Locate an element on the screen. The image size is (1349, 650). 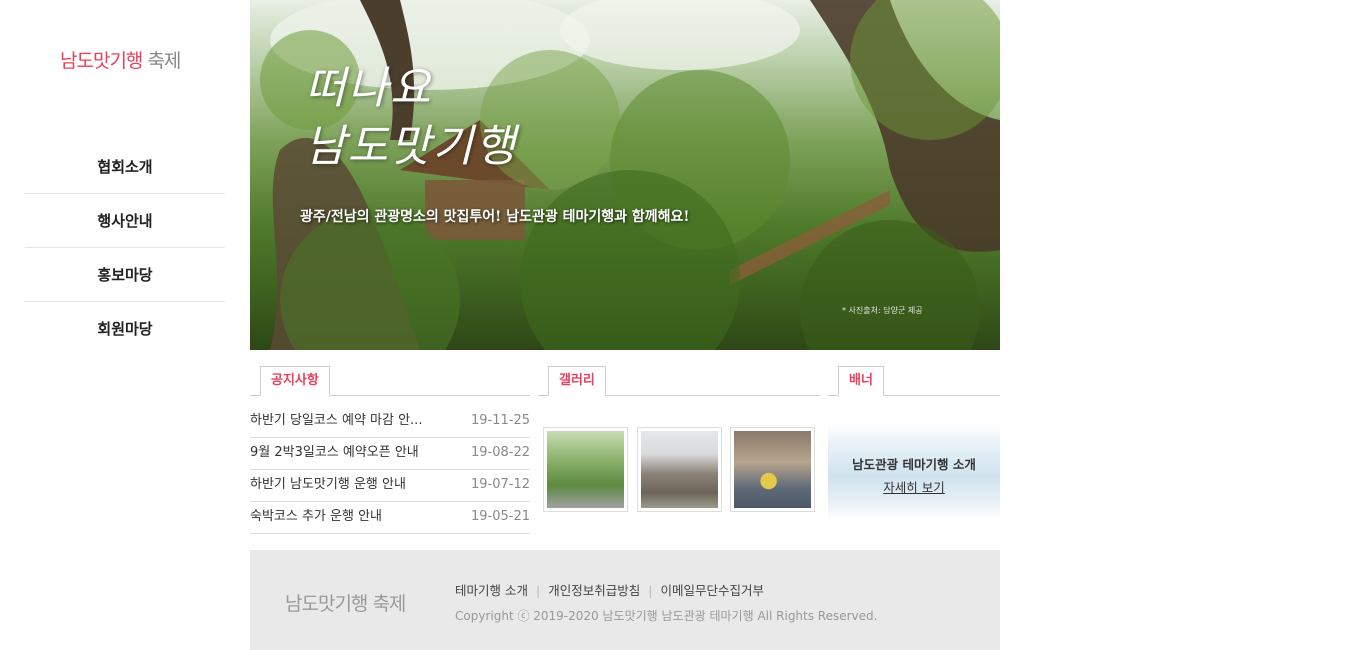
exhibition-image is located at coordinates (772, 469).